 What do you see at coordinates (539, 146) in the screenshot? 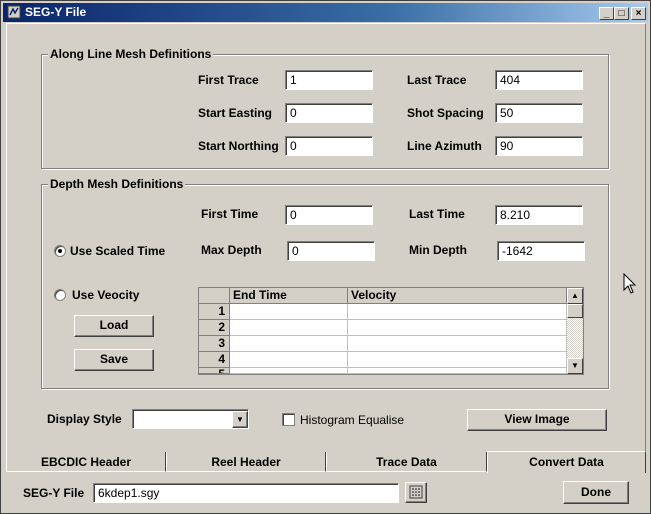
I see `line-azimuth-field: 90` at bounding box center [539, 146].